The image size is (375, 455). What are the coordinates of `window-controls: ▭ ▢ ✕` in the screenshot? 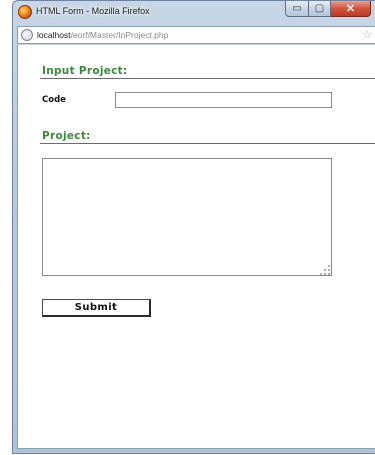 It's located at (328, 9).